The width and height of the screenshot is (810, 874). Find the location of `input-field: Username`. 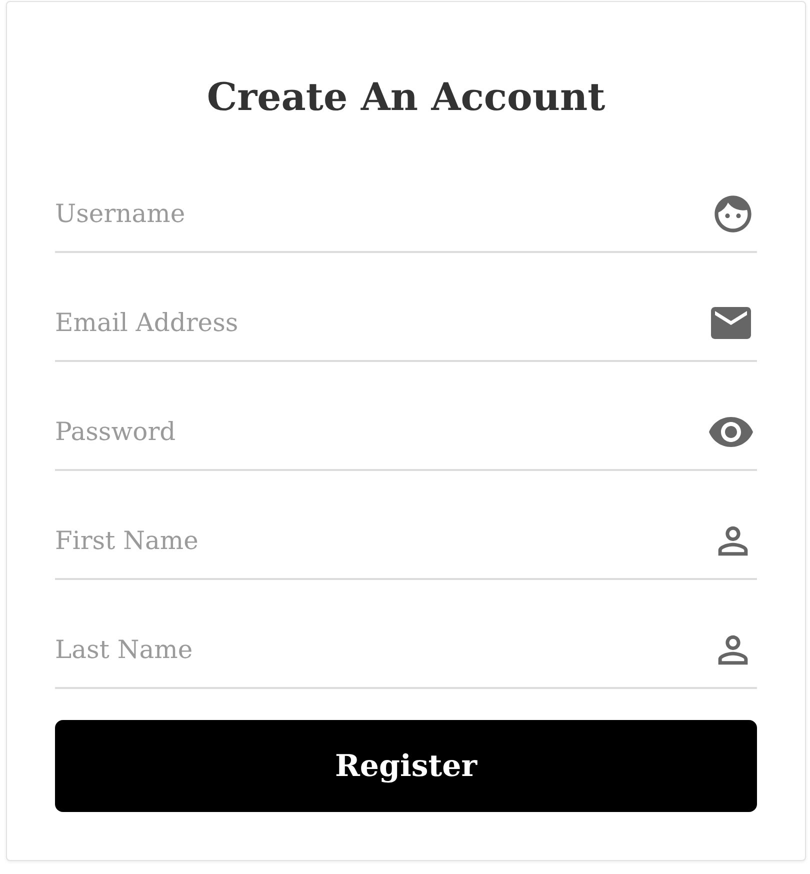

input-field: Username is located at coordinates (383, 213).